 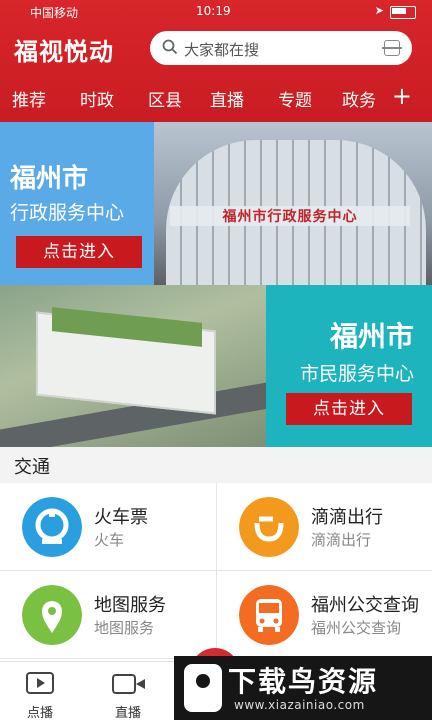 I want to click on building-sign: 福州市行政服务中心, so click(x=290, y=216).